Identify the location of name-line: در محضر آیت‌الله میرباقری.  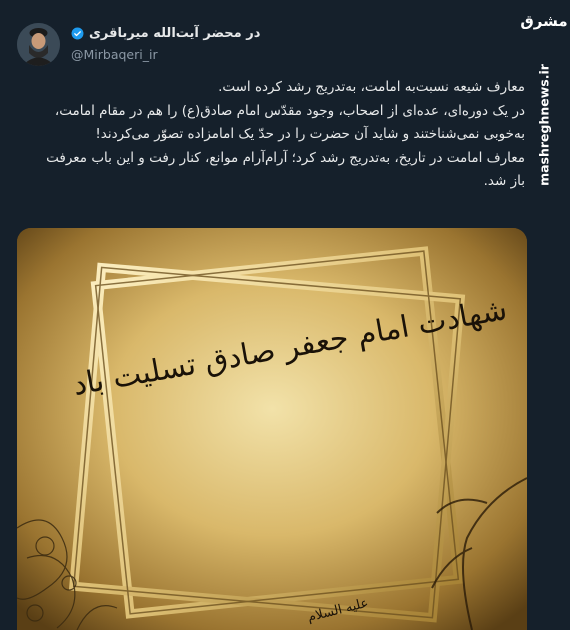
(165, 33).